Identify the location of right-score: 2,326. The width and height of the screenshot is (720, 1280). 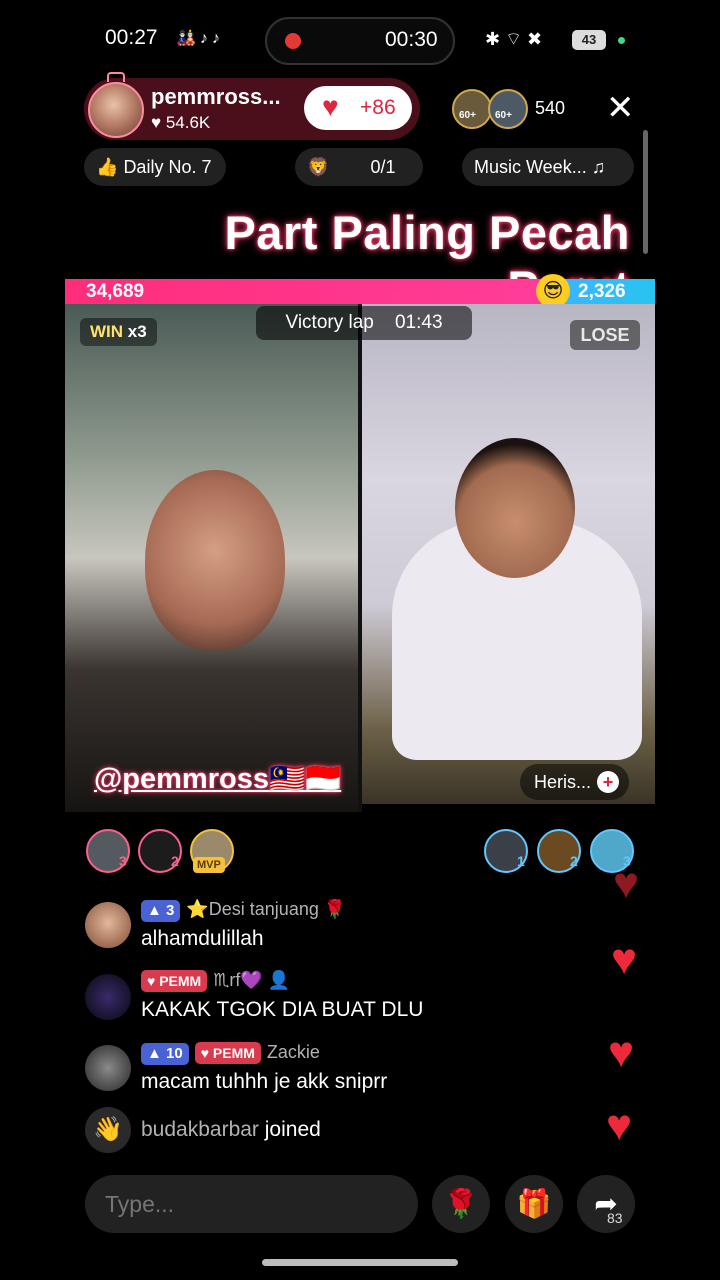
(602, 291).